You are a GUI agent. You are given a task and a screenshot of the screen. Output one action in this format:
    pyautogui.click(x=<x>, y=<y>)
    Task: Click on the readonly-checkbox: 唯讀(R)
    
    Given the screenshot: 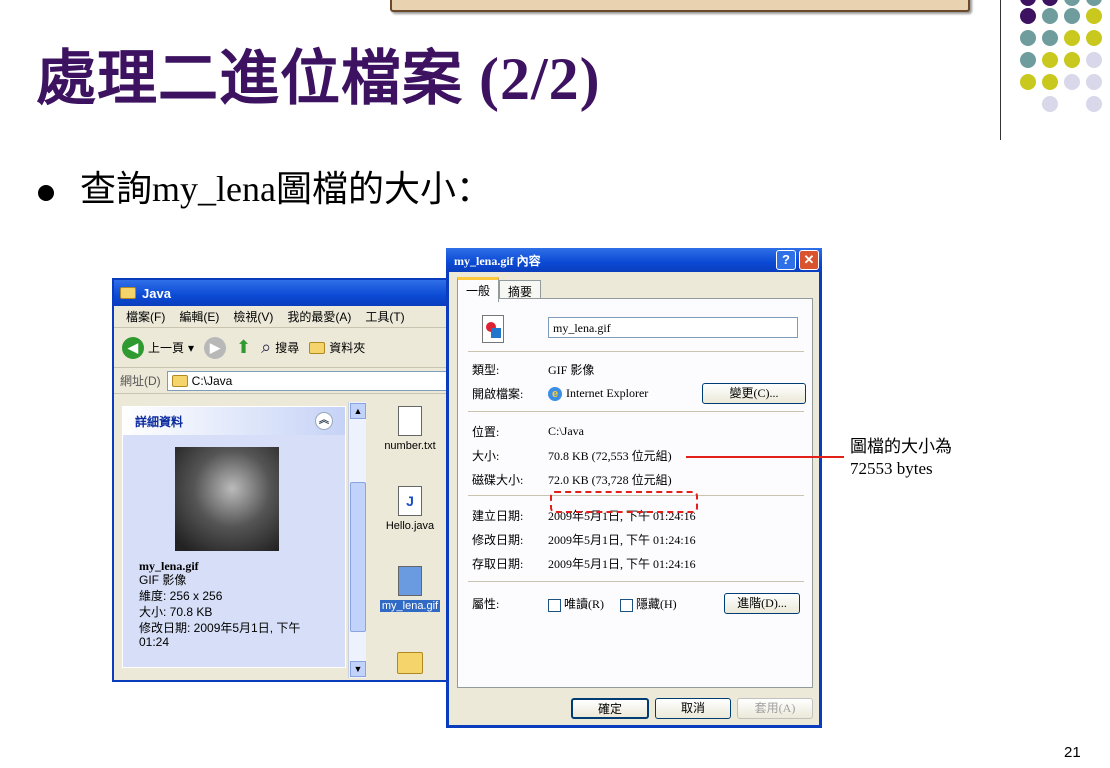 What is the action you would take?
    pyautogui.click(x=576, y=603)
    